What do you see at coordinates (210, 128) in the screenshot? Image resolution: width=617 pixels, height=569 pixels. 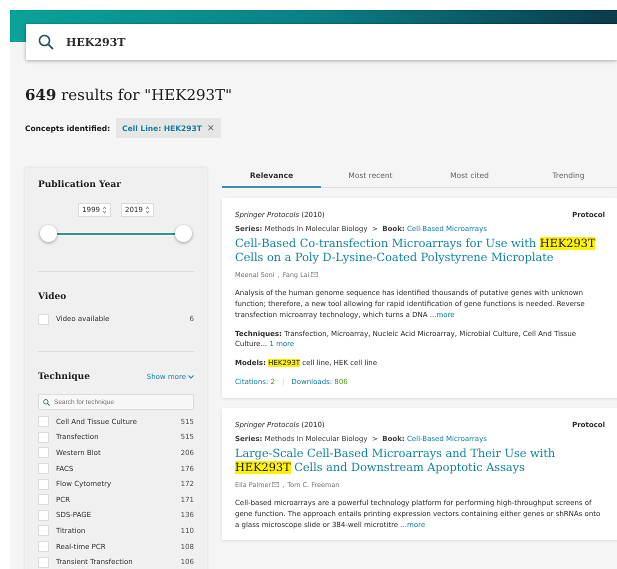 I see `remove-button: ✕` at bounding box center [210, 128].